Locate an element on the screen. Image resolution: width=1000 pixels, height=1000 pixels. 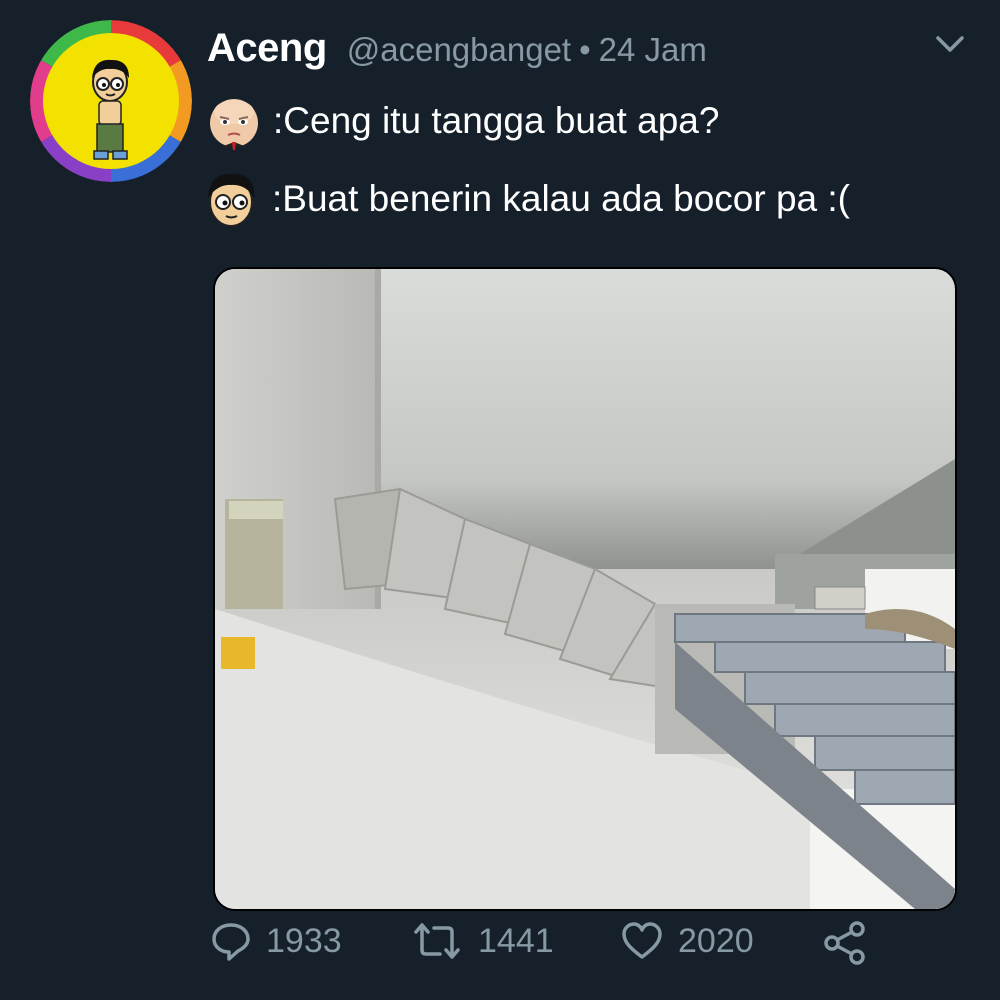
retweet-icon is located at coordinates (437, 941).